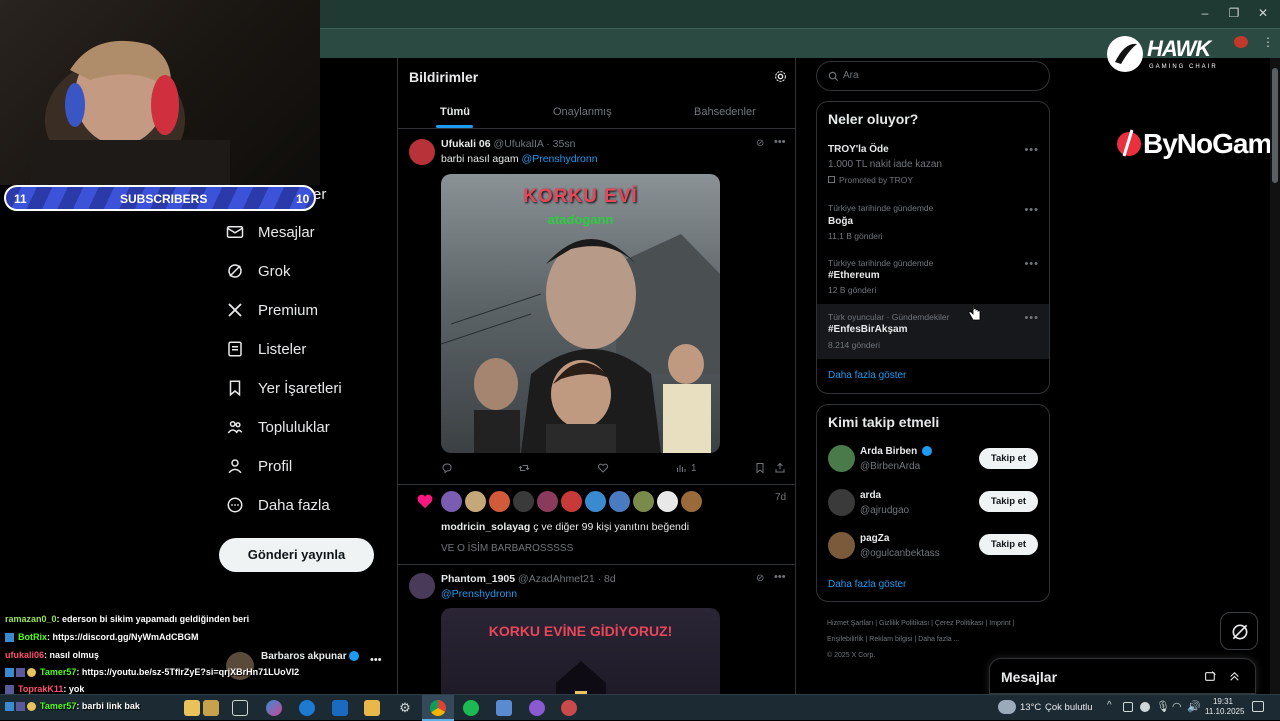  What do you see at coordinates (890, 639) in the screenshot?
I see `footer-link: Reklam bilgisi` at bounding box center [890, 639].